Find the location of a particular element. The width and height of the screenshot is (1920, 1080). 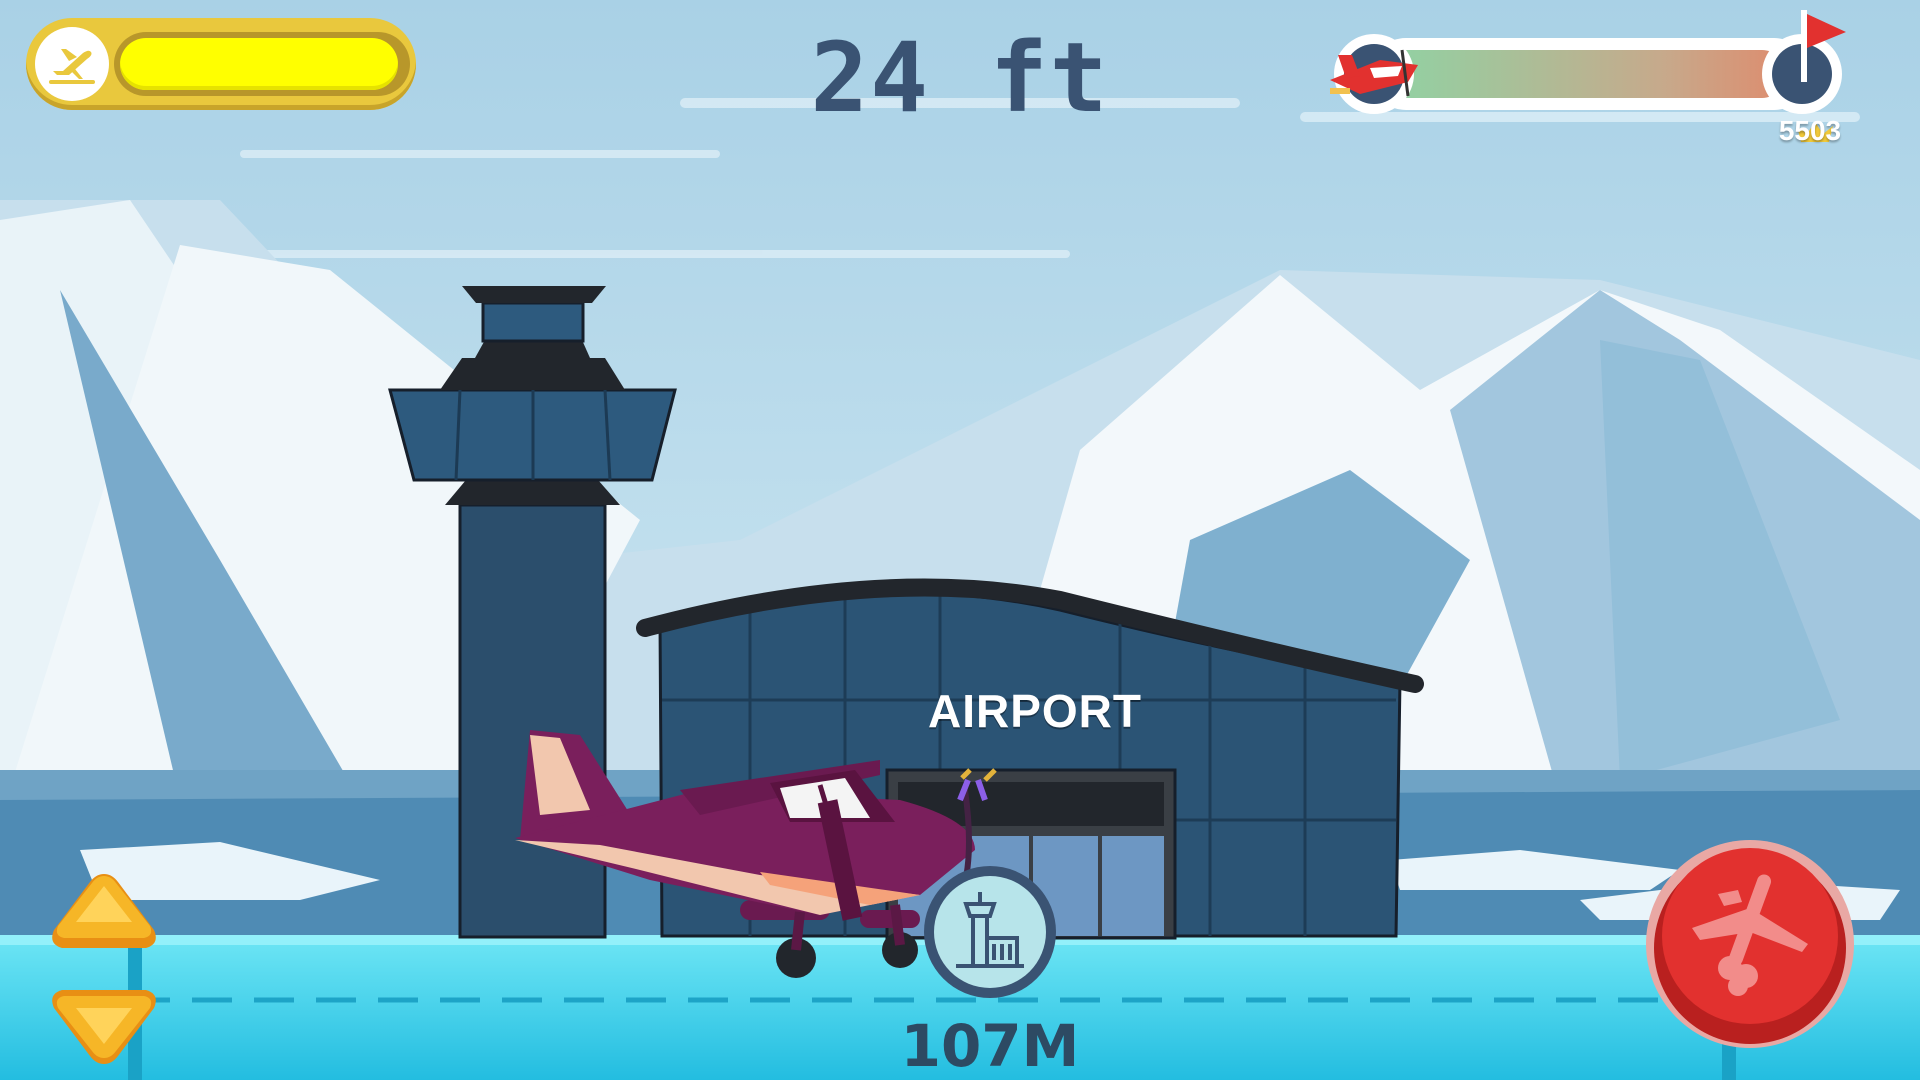

descend-button is located at coordinates (104, 1025).